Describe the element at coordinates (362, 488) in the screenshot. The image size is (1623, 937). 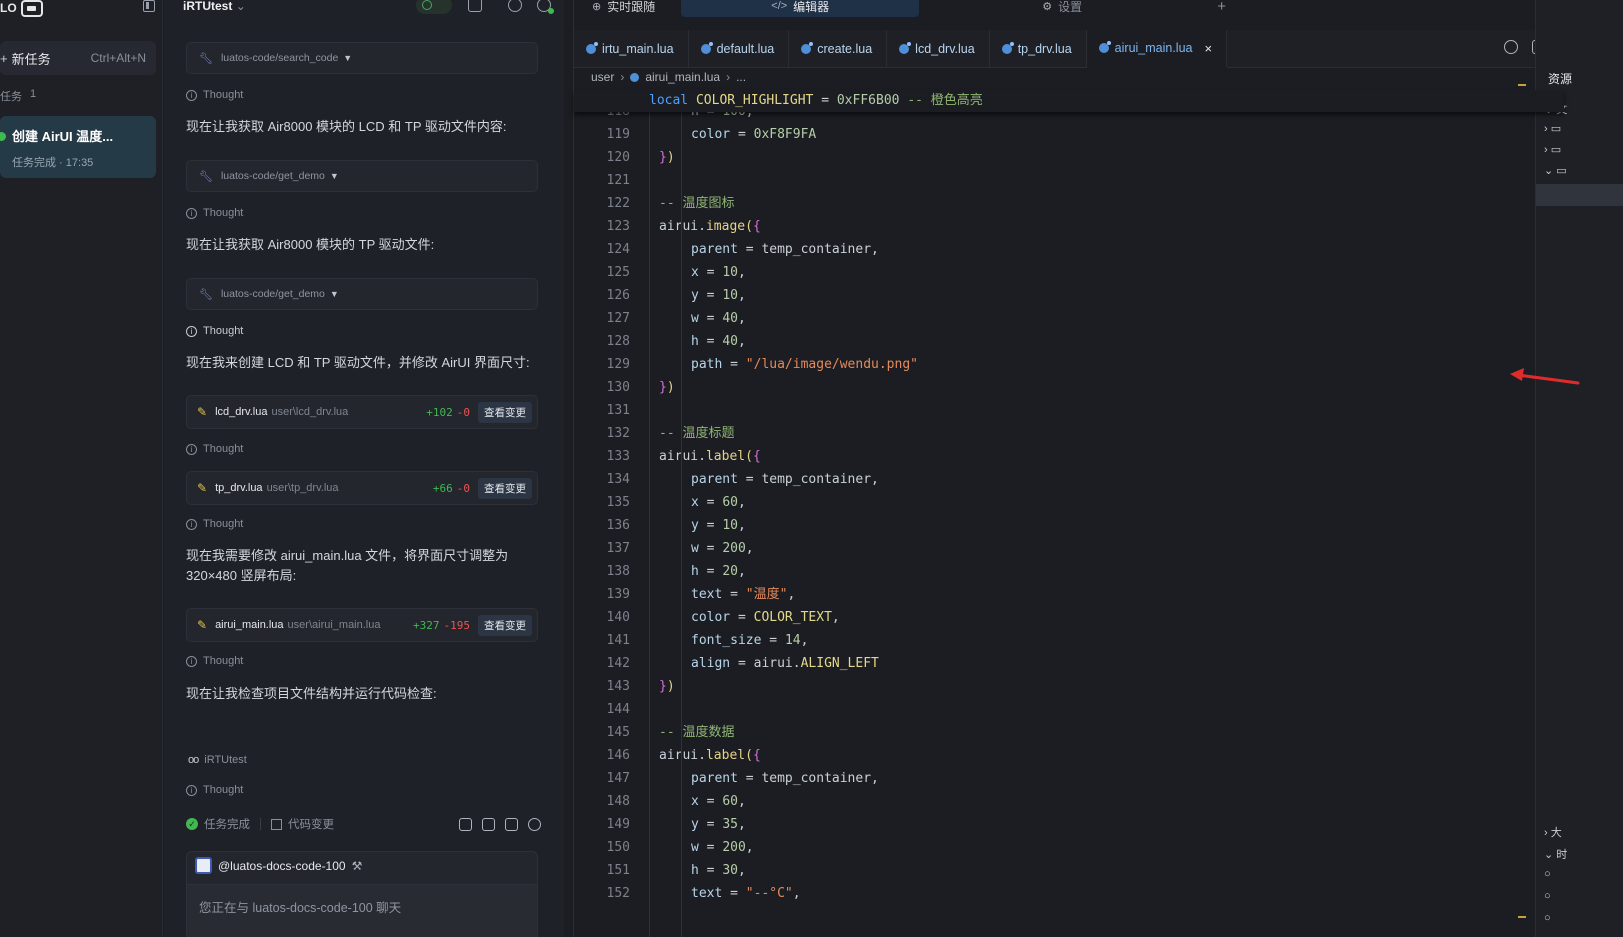
I see `file-change-card: ✎ tp_drv.lua user\tp_drv.lua +66 -0 查看变更` at that location.